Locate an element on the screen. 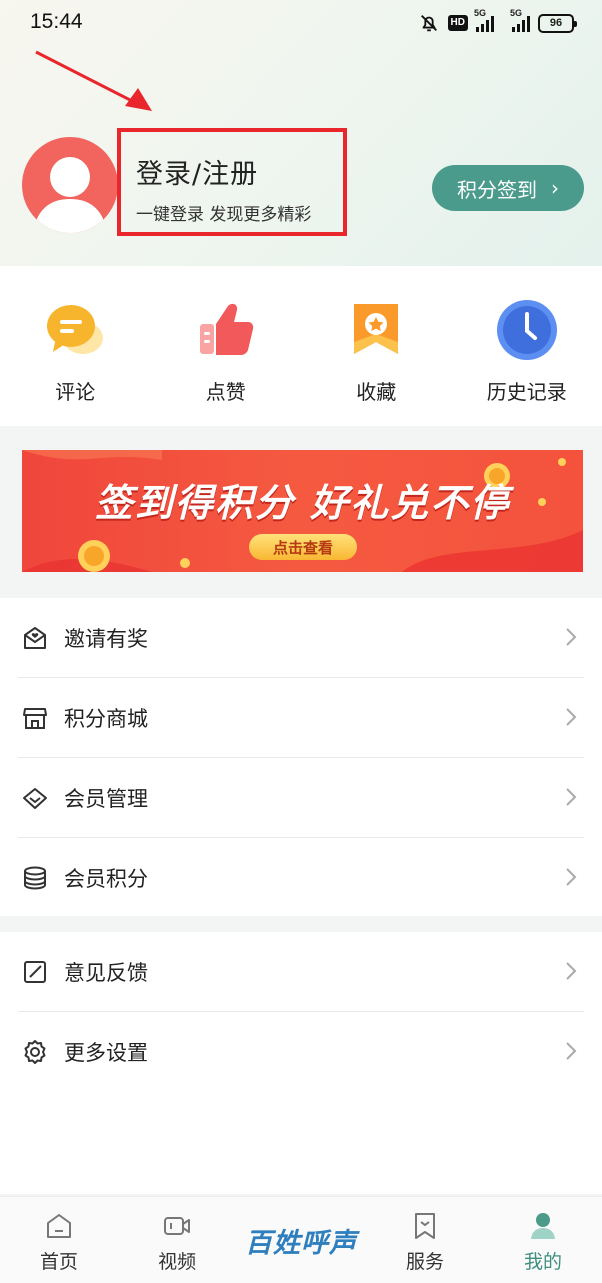  battery-level: 96 is located at coordinates (556, 23).